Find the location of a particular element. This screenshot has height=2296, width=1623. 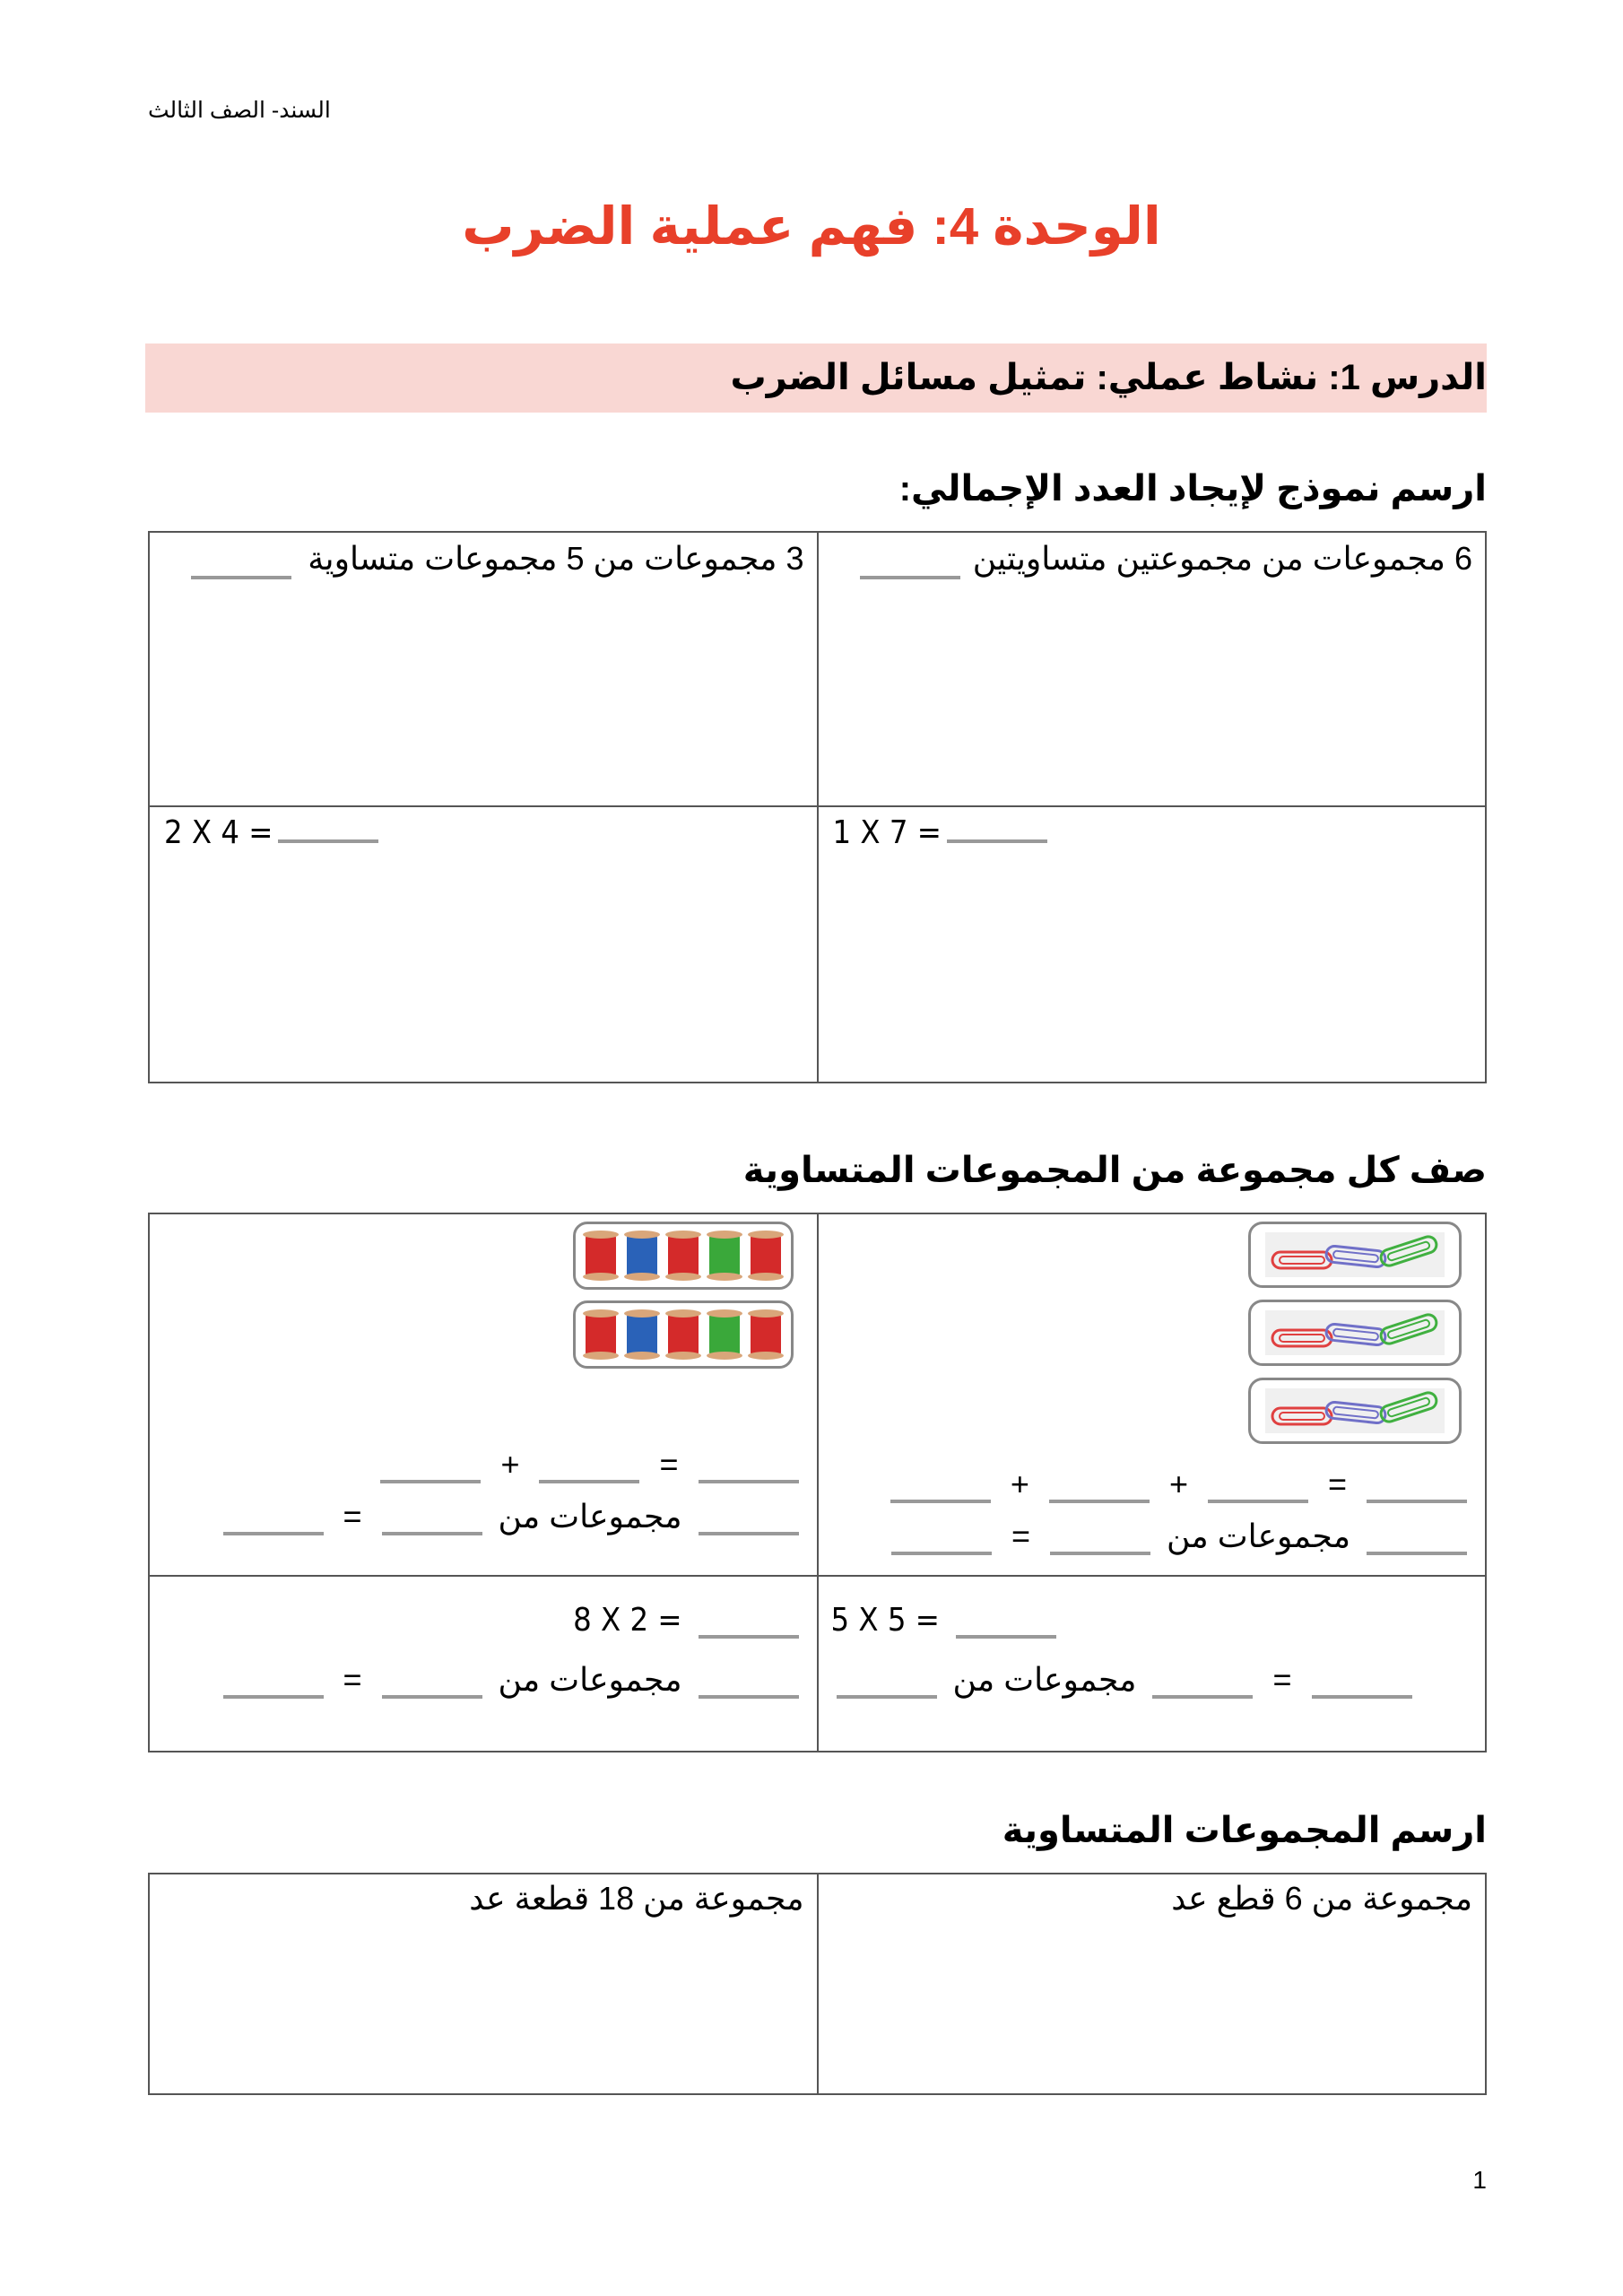

section1-title: ارسم نموذج لإيجاد العدد الإجمالي: is located at coordinates (1192, 489).